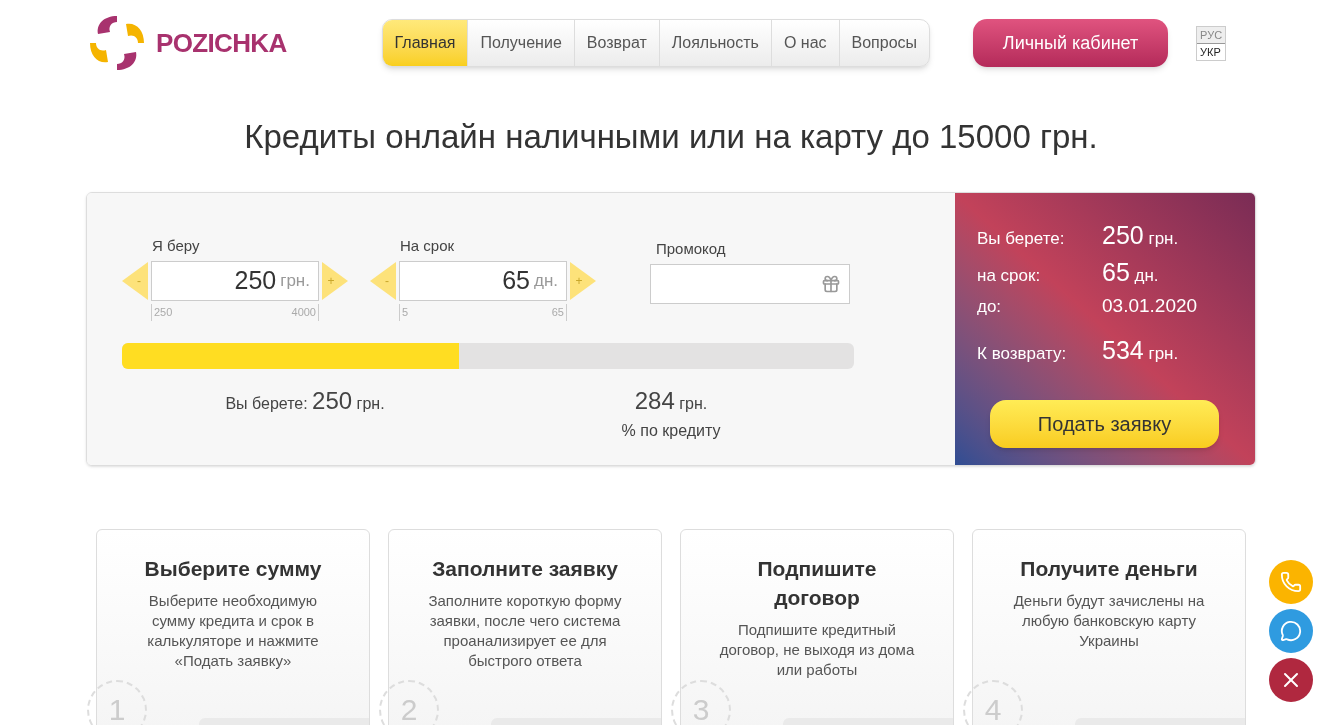 The image size is (1342, 725). Describe the element at coordinates (1150, 305) in the screenshot. I see `summary-value: 03.01.2020` at that location.